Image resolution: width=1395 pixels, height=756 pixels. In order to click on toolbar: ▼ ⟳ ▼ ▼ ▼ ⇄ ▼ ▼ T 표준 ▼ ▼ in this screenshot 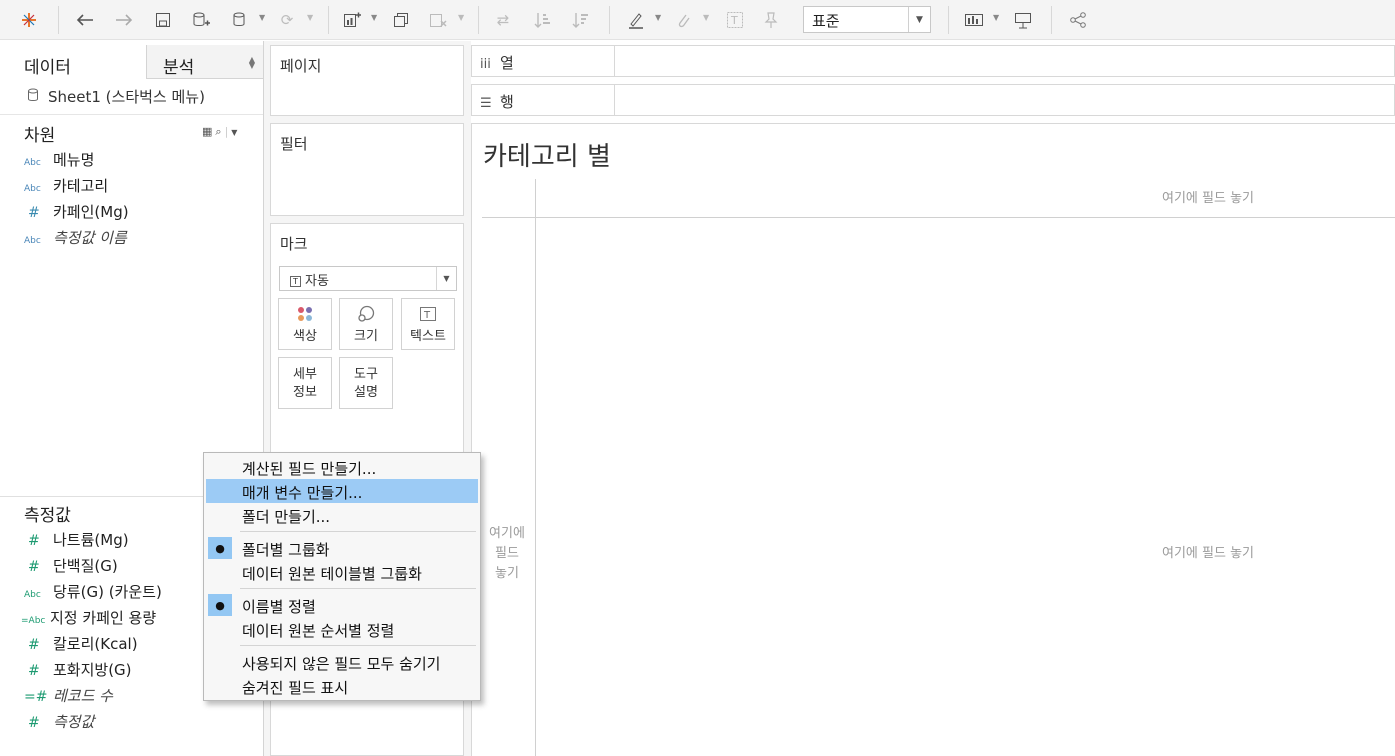, I will do `click(697, 20)`.